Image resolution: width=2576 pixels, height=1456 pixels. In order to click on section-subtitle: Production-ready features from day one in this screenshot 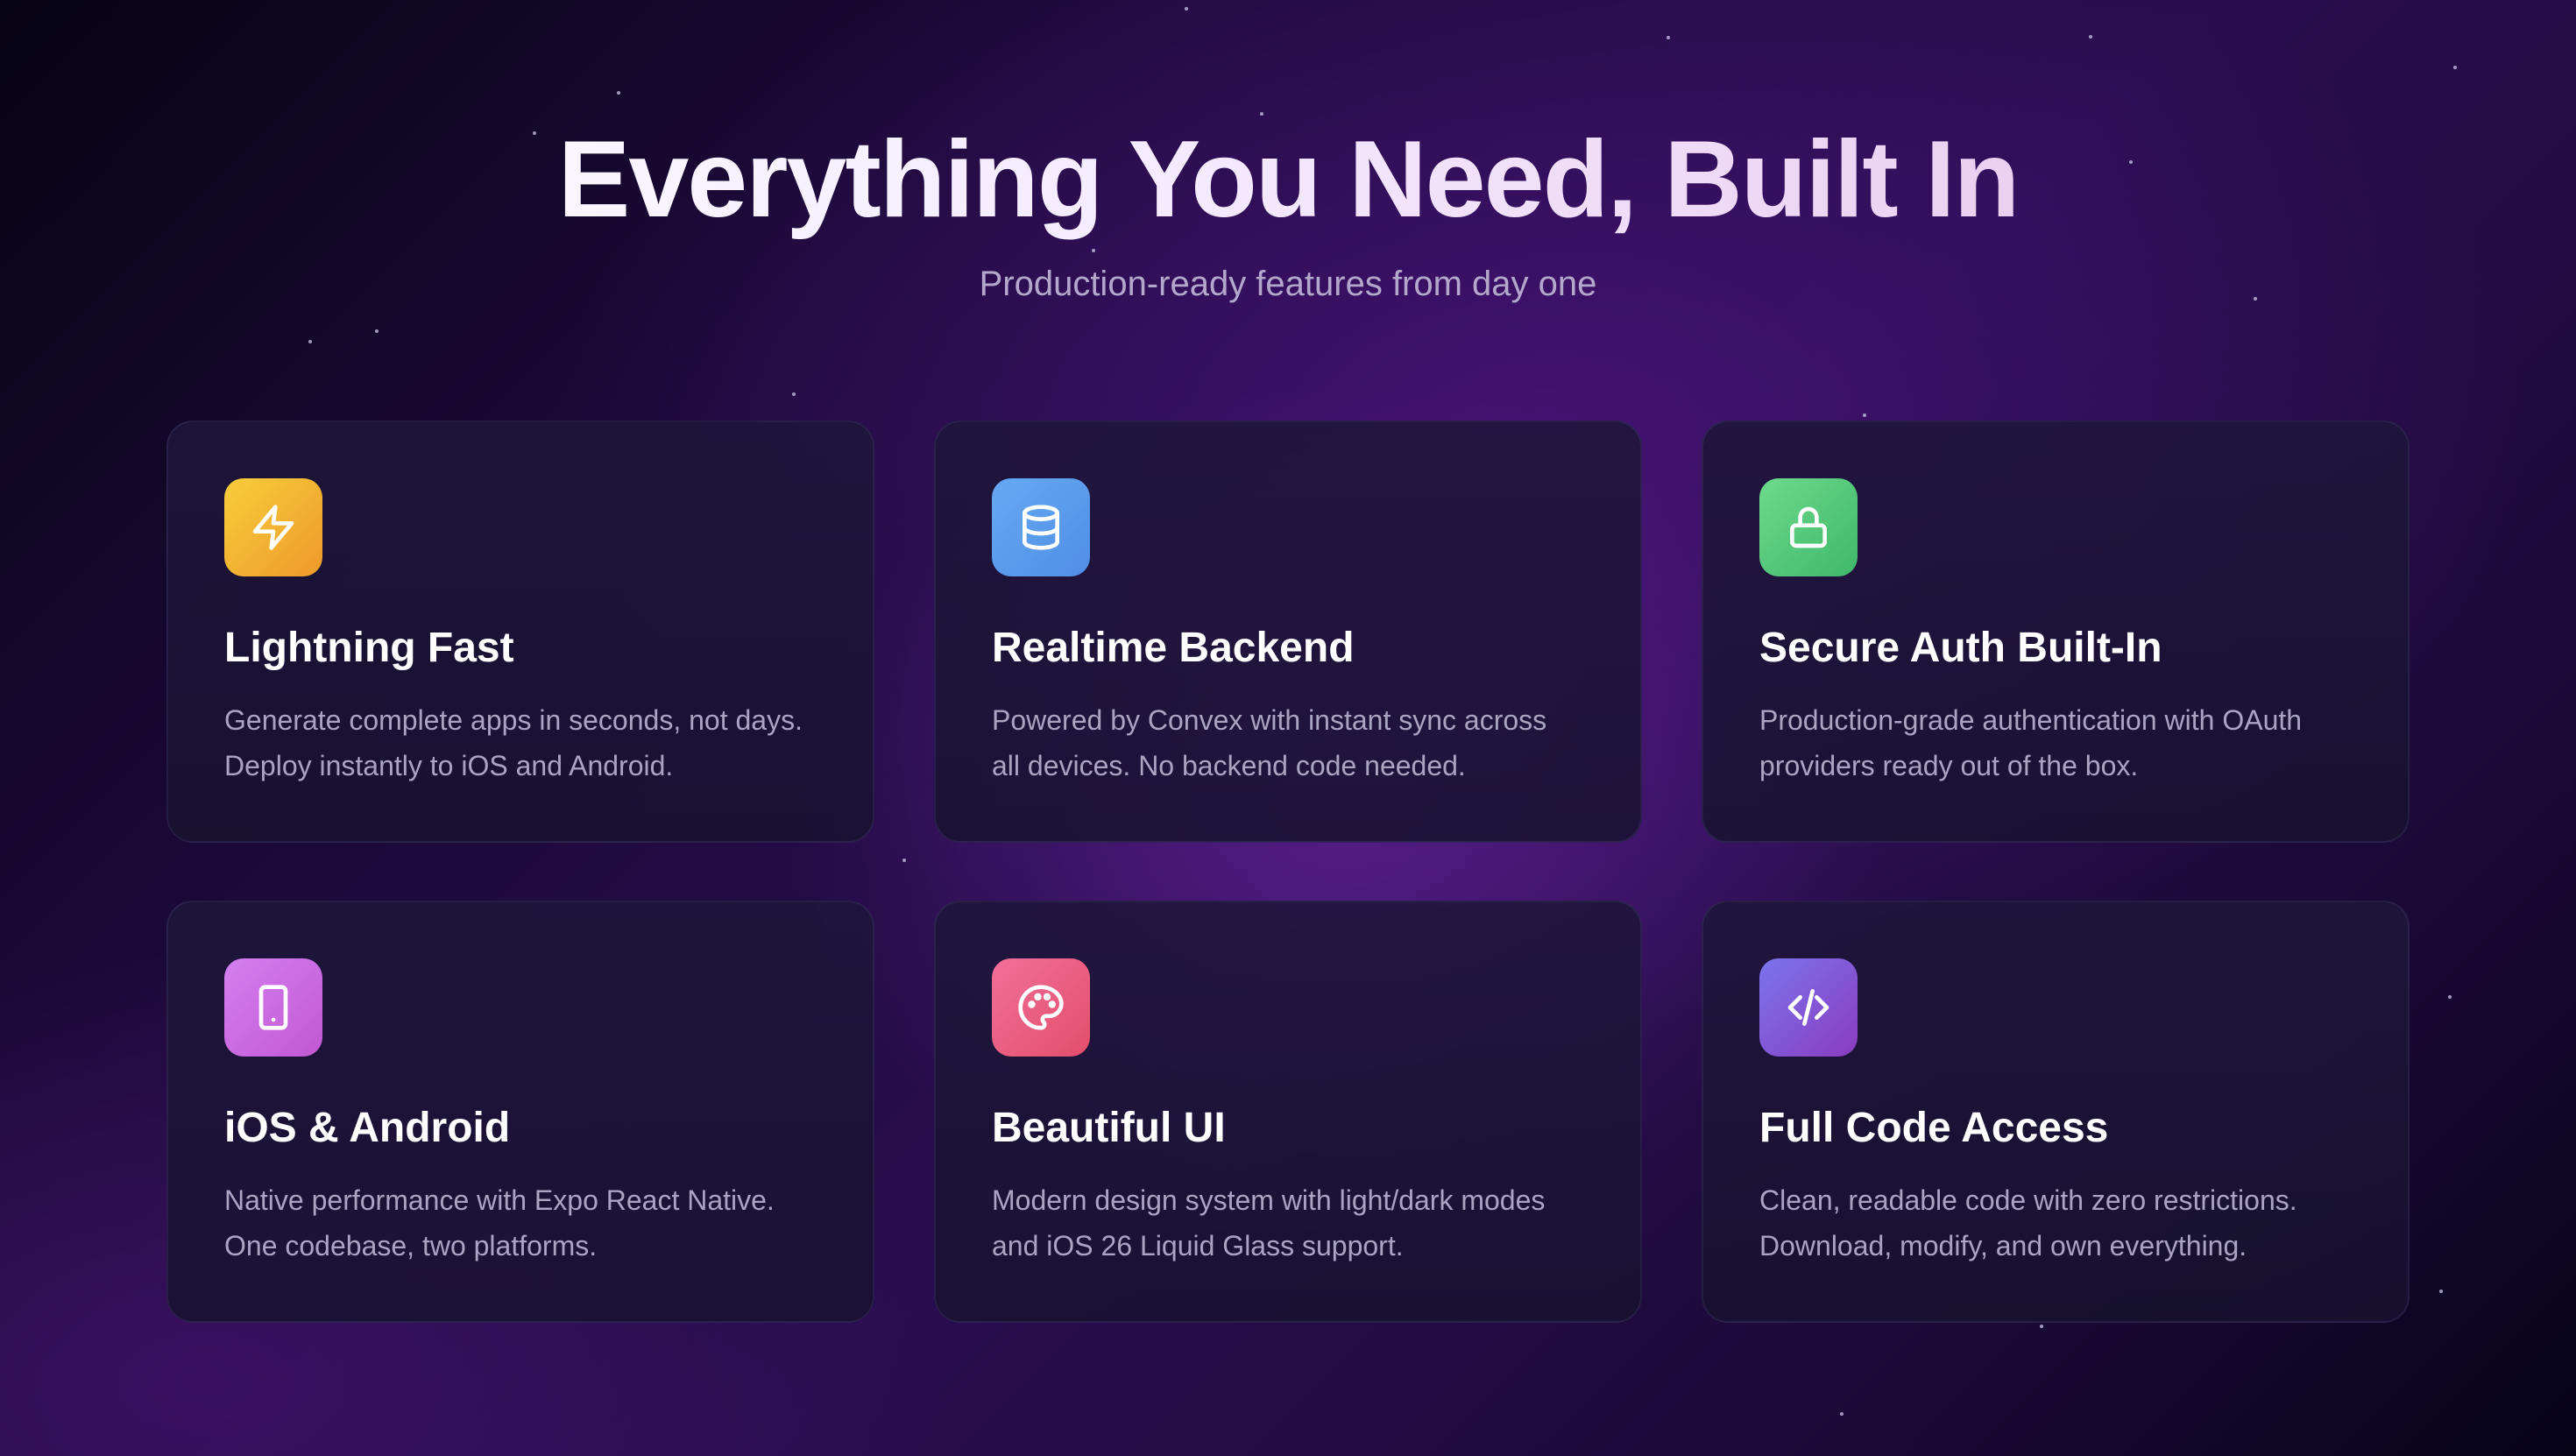, I will do `click(1288, 284)`.